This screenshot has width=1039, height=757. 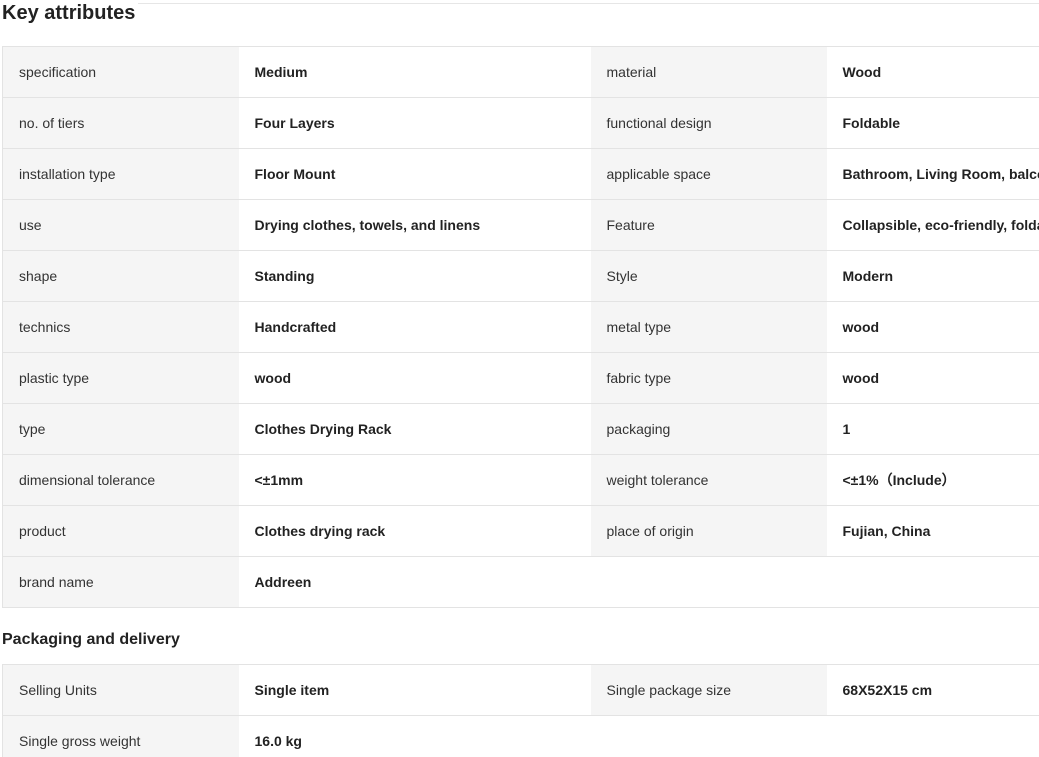 What do you see at coordinates (120, 72) in the screenshot?
I see `attribute-label: specification` at bounding box center [120, 72].